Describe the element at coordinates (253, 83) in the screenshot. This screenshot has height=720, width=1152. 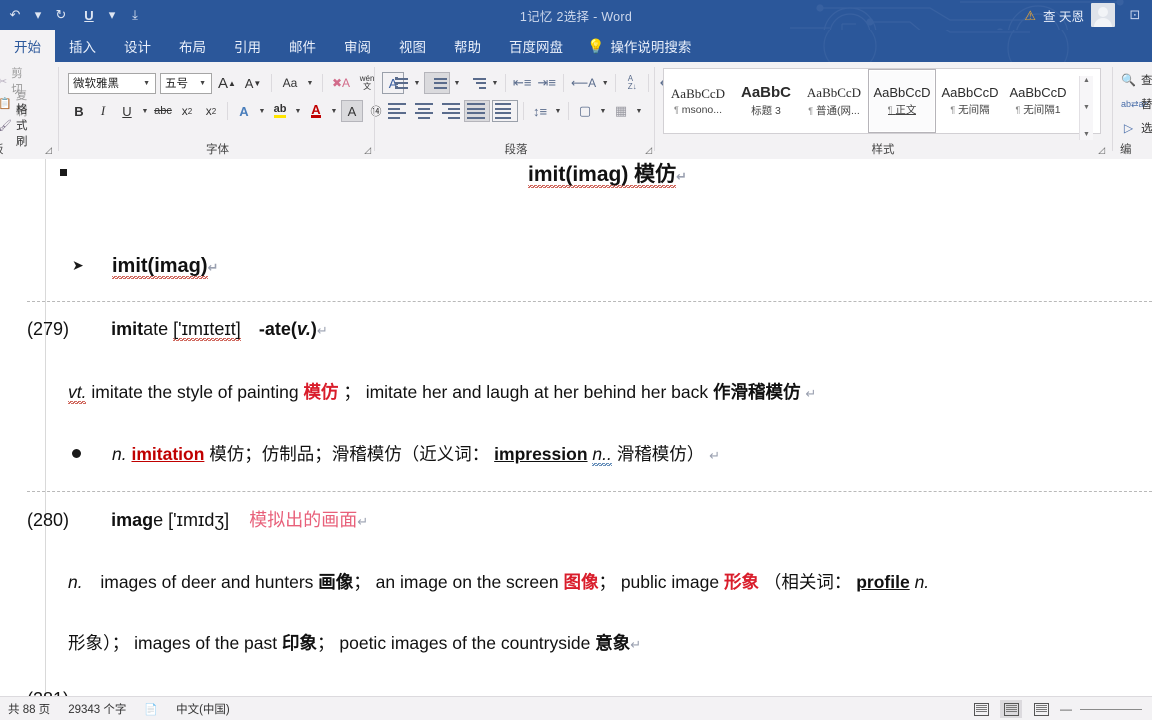
I see `shrink-font-button: A ▼` at that location.